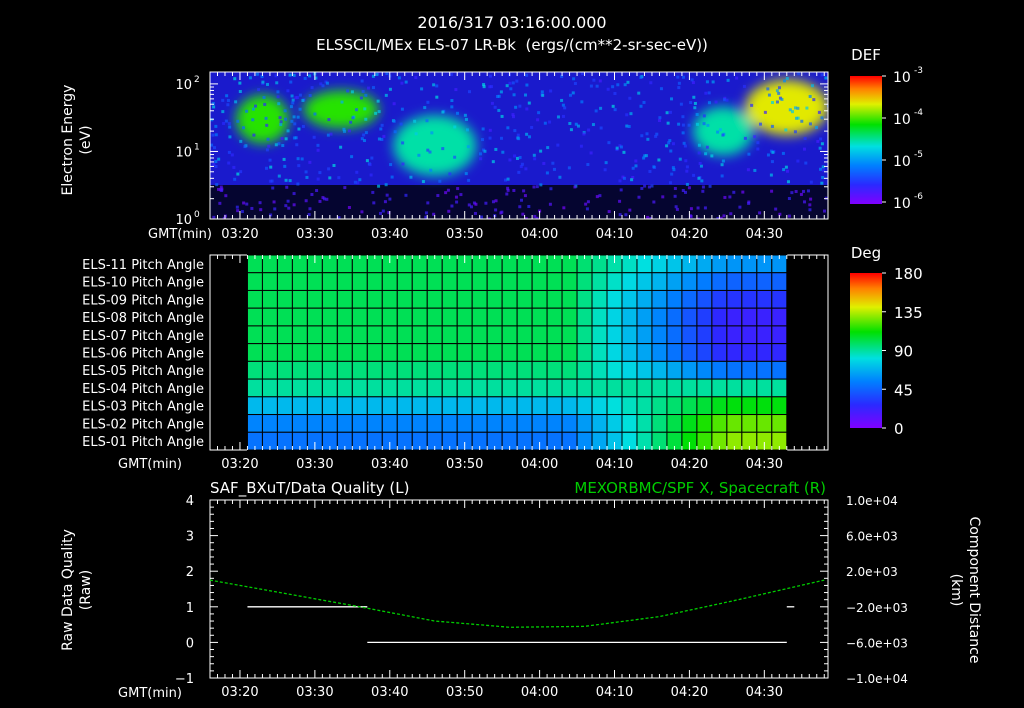  Describe the element at coordinates (908, 313) in the screenshot. I see `deg-colorbar-tick-label: 135` at that location.